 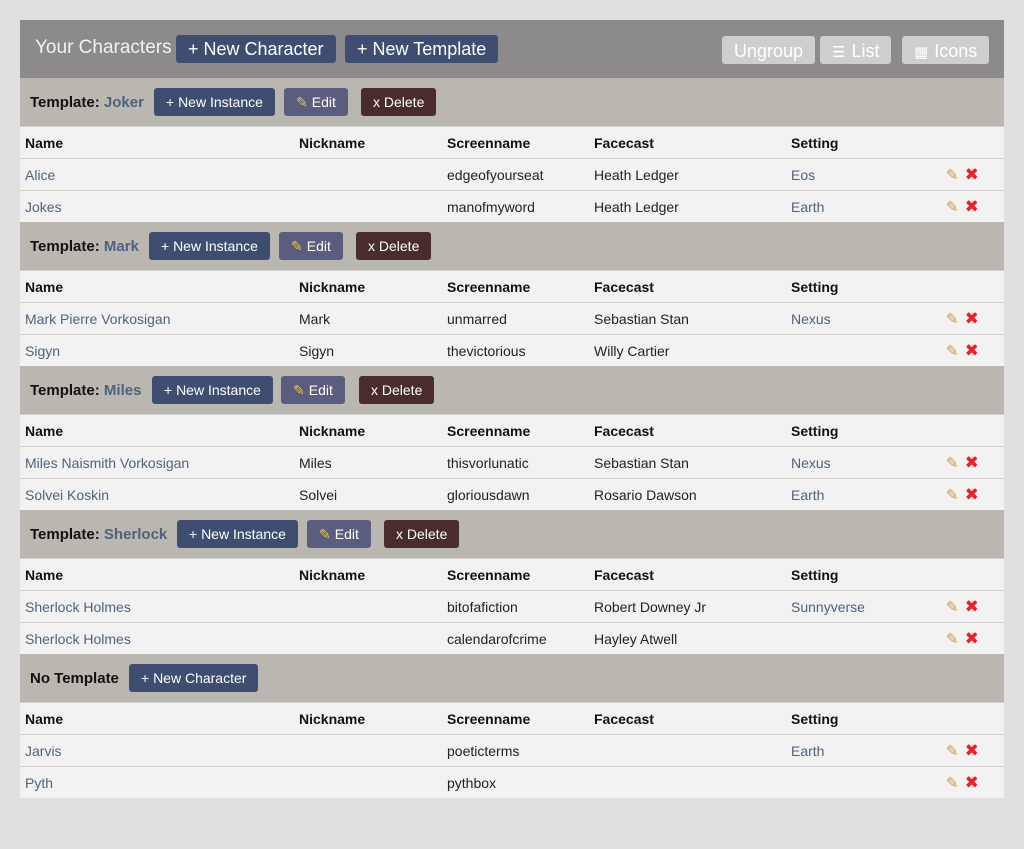 What do you see at coordinates (107, 463) in the screenshot?
I see `character-name-link: Miles Naismith Vorkosigan` at bounding box center [107, 463].